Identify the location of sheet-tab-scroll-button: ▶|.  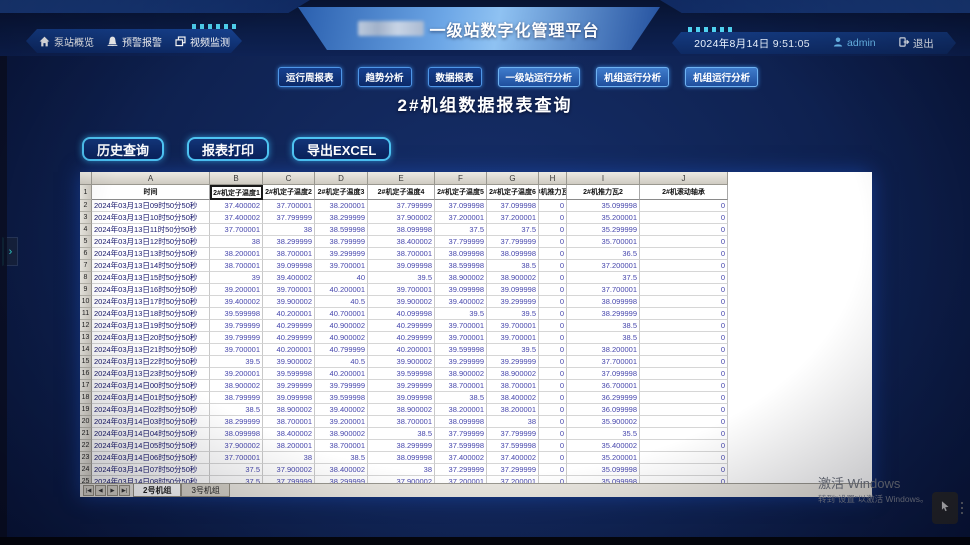
(124, 490).